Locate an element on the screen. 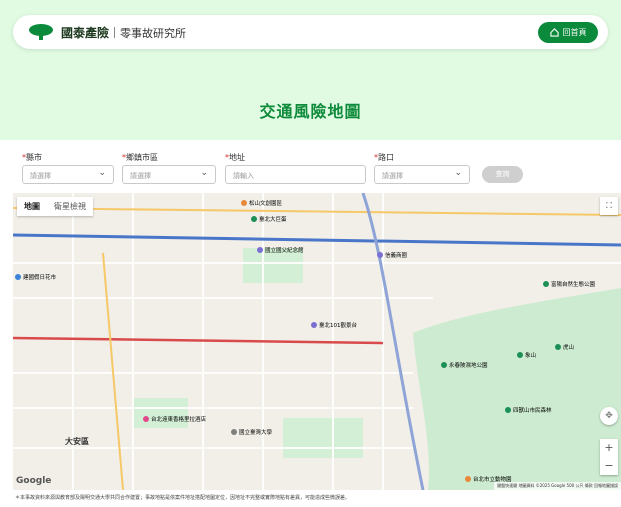 The image size is (621, 507). address-label: *地址 is located at coordinates (235, 157).